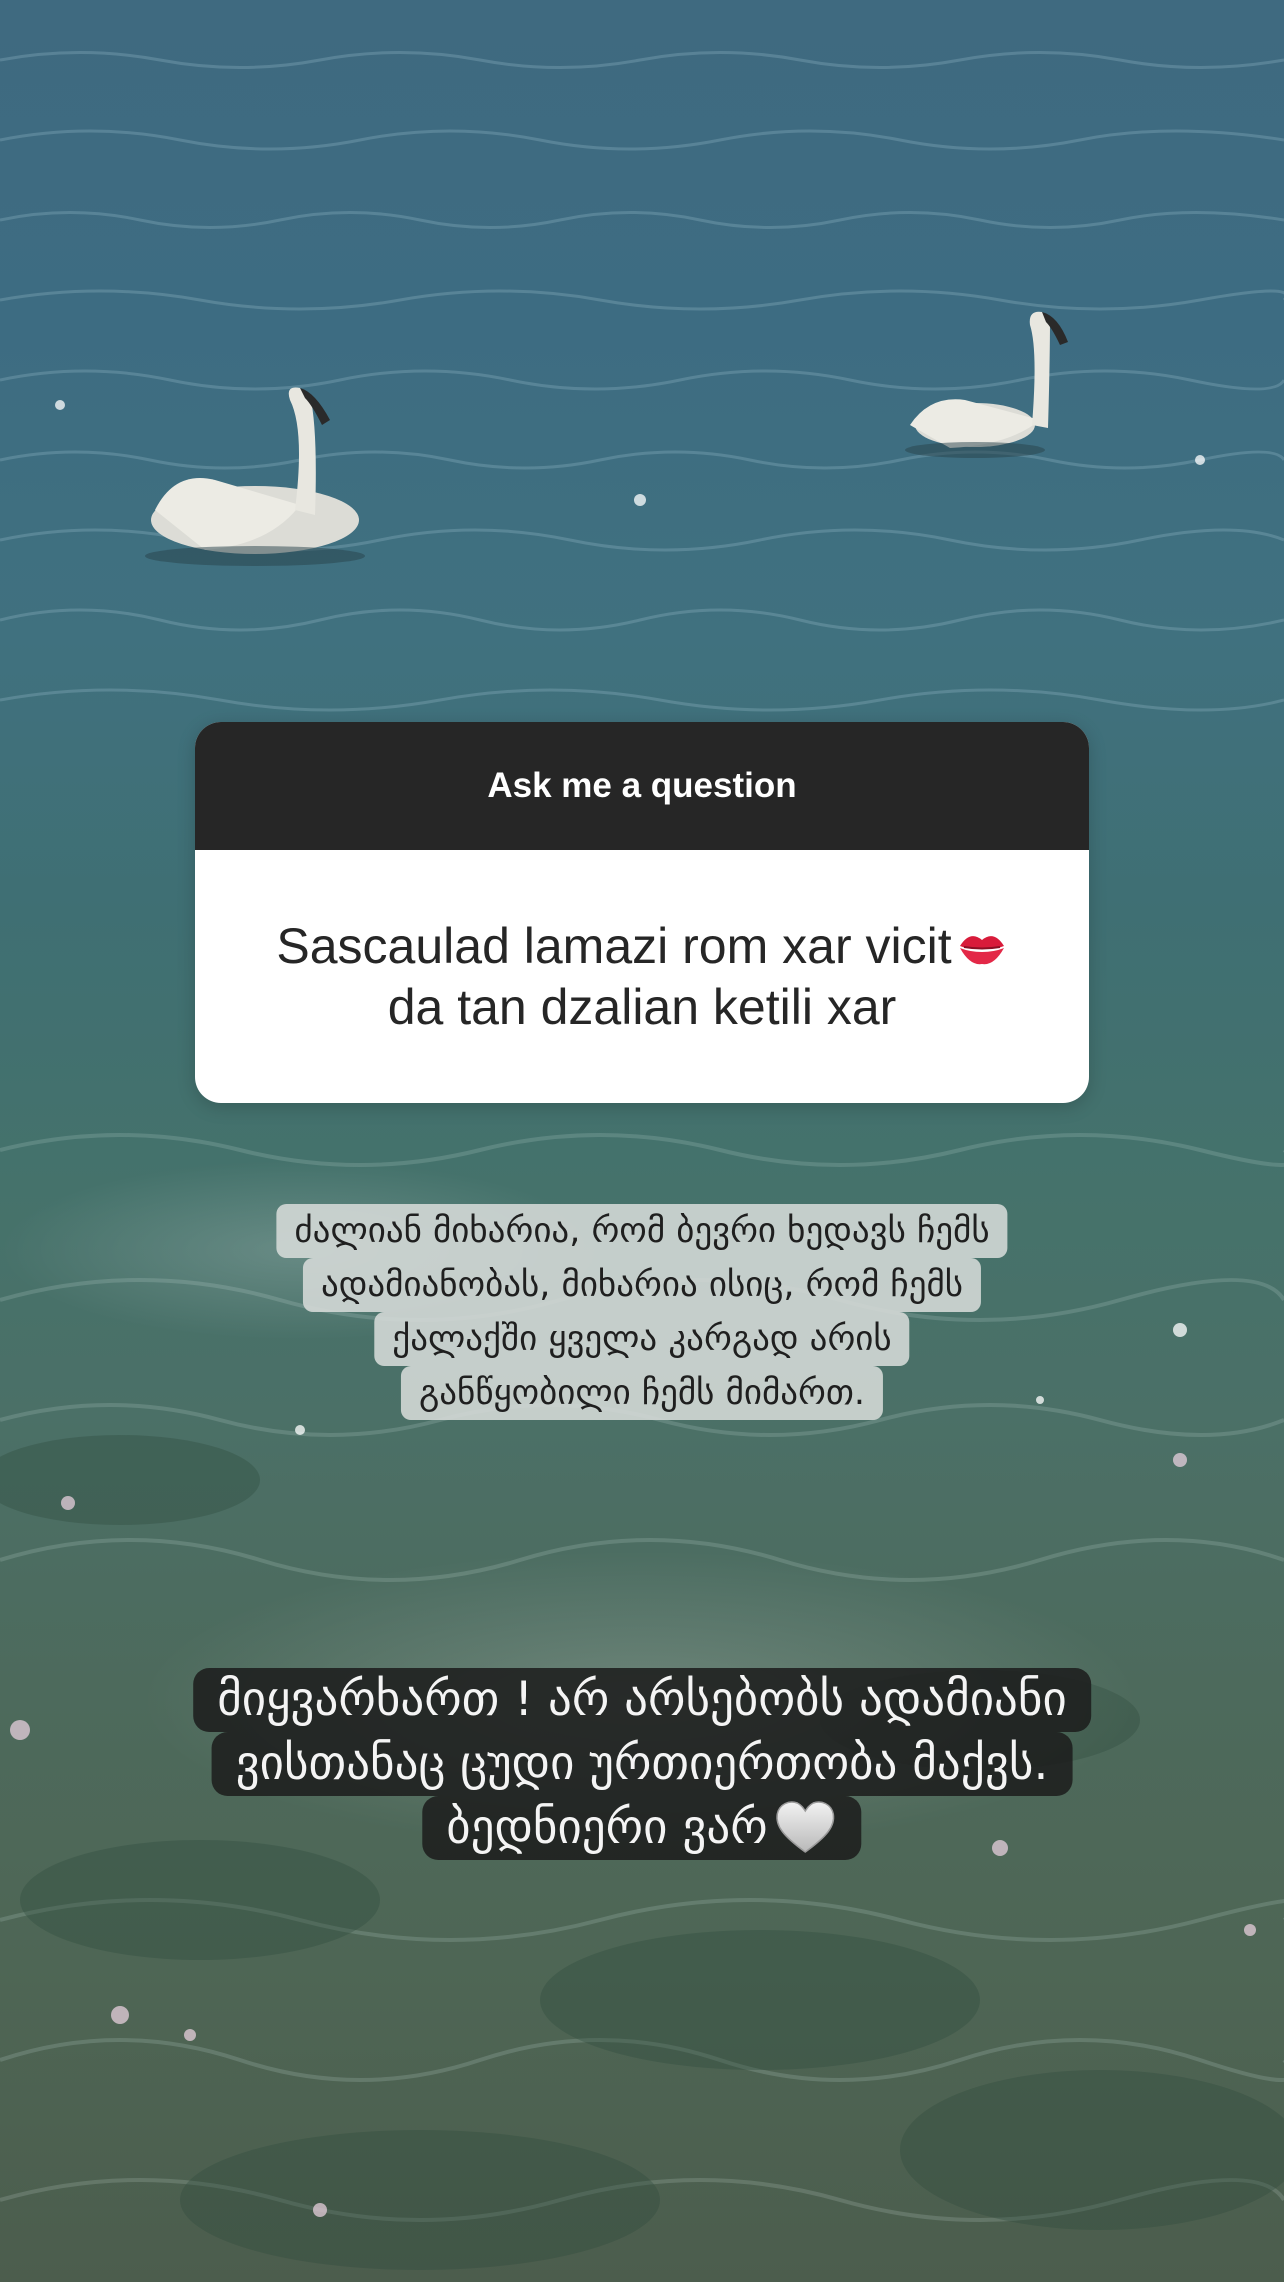 The image size is (1284, 2282). I want to click on question-sticker-header: Ask me a question, so click(642, 786).